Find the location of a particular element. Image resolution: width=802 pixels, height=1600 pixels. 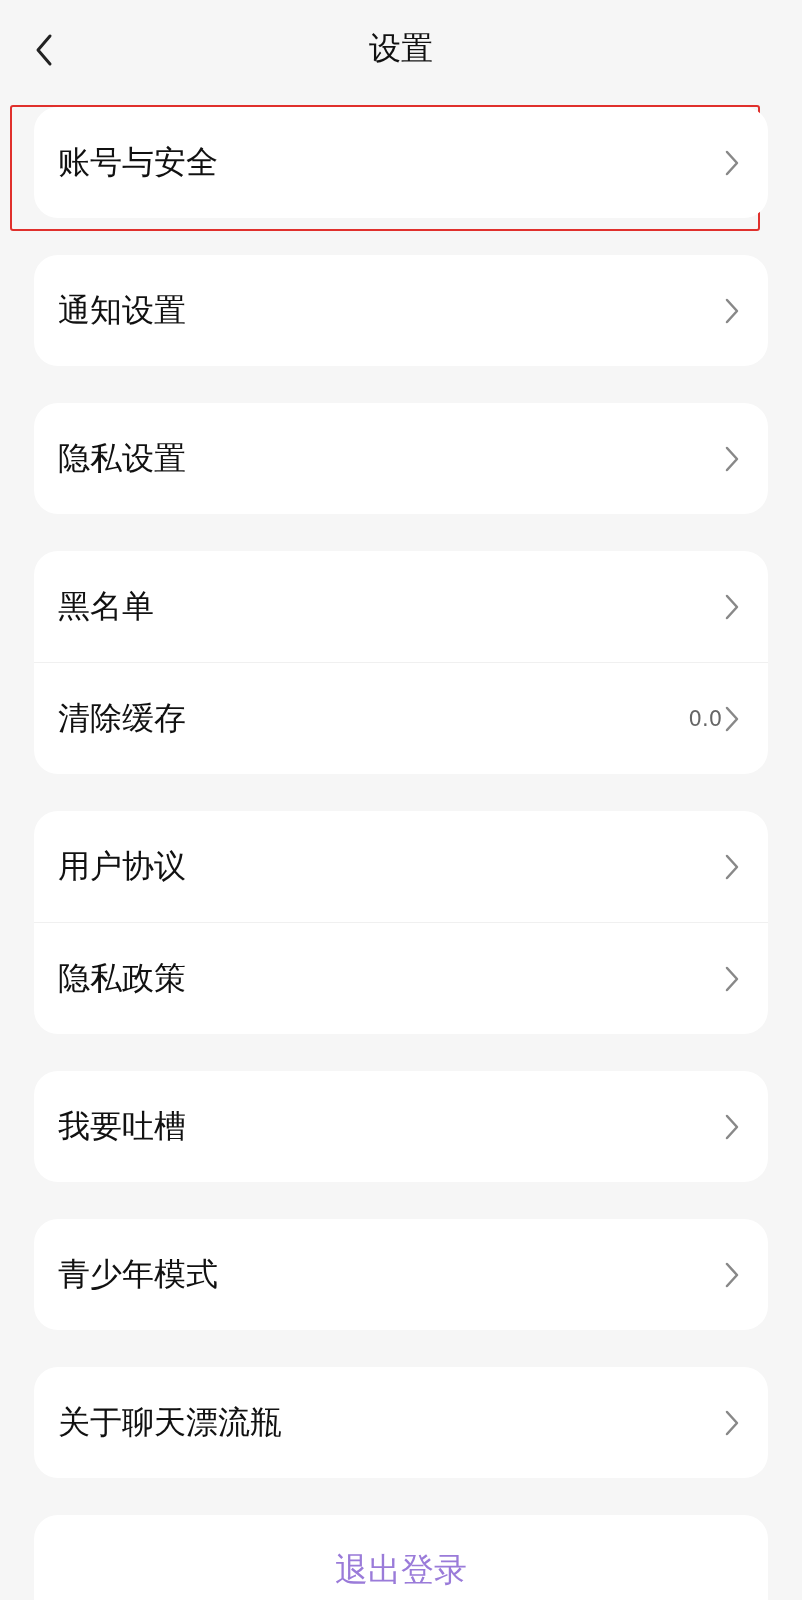

row-label: 青少年模式 is located at coordinates (138, 1274).